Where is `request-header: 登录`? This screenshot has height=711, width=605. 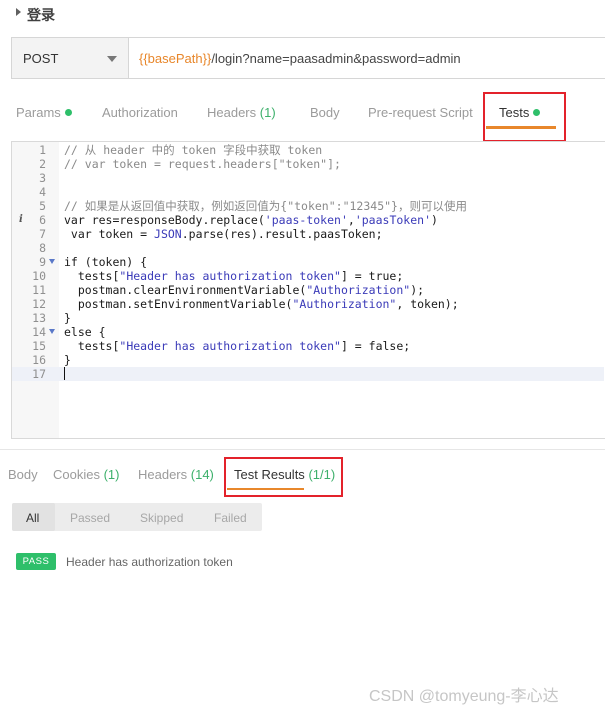 request-header: 登录 is located at coordinates (302, 15).